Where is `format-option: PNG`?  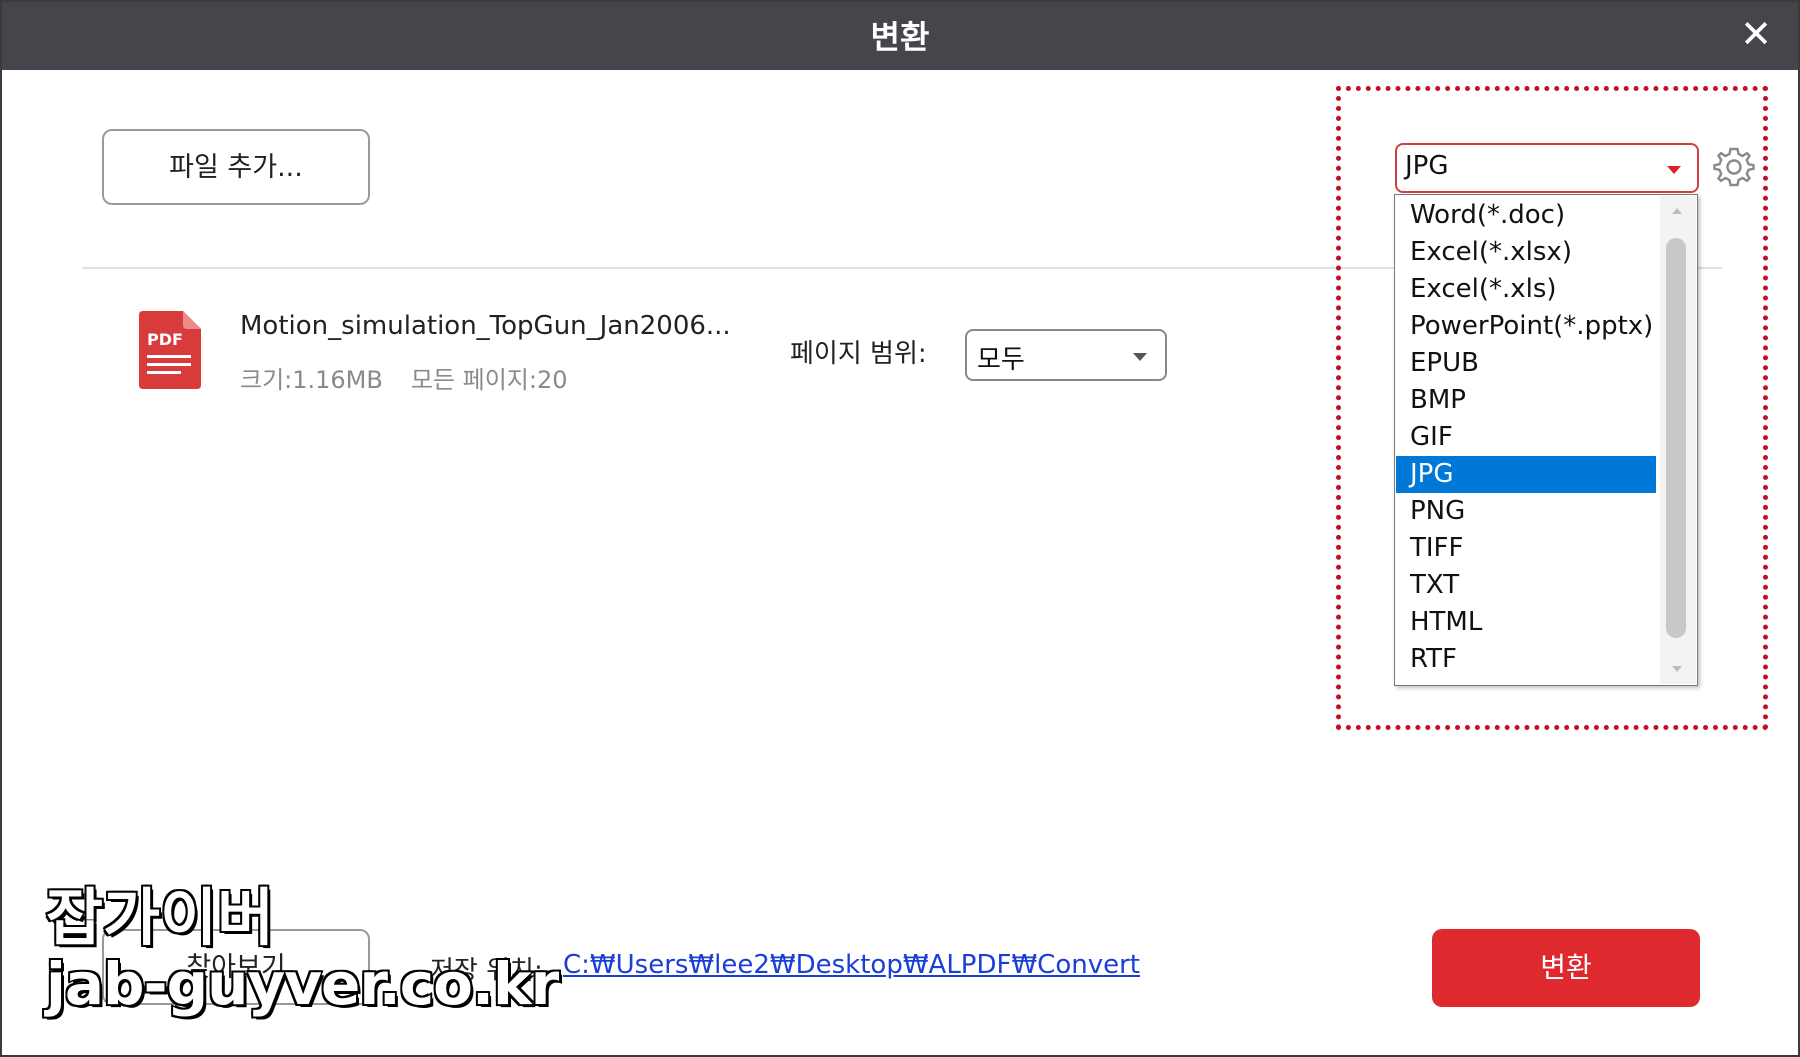
format-option: PNG is located at coordinates (1526, 511).